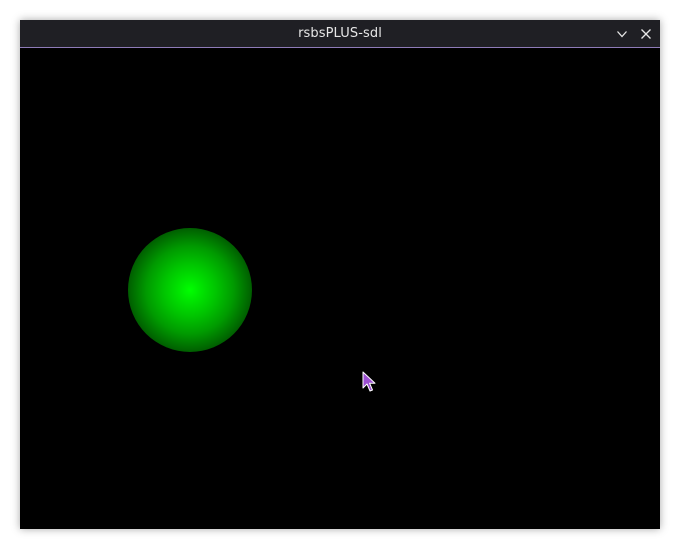 This screenshot has width=680, height=549. I want to click on window-title: rsbsPLUS-sdl, so click(340, 33).